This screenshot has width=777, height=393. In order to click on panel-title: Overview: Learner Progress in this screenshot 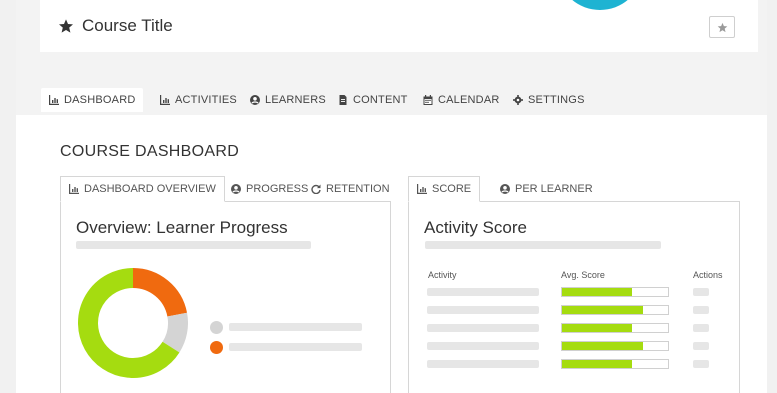, I will do `click(182, 227)`.